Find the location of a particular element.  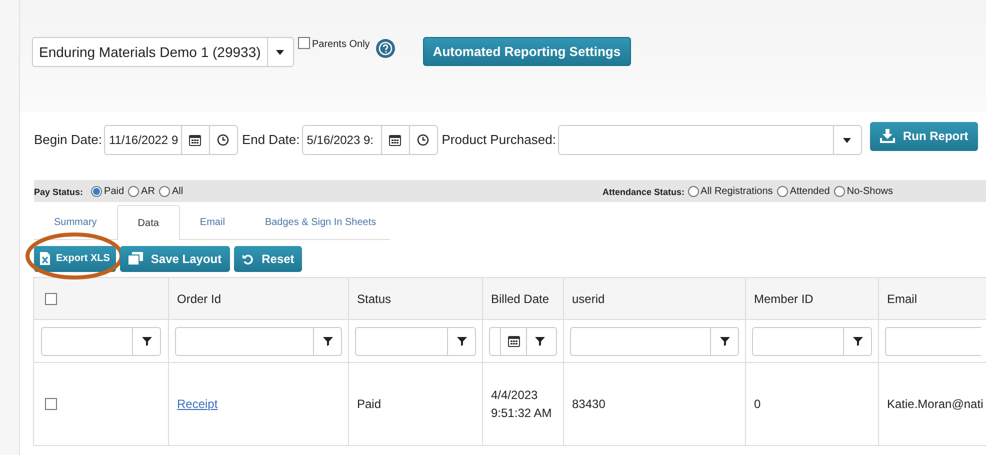

help-icon is located at coordinates (385, 48).